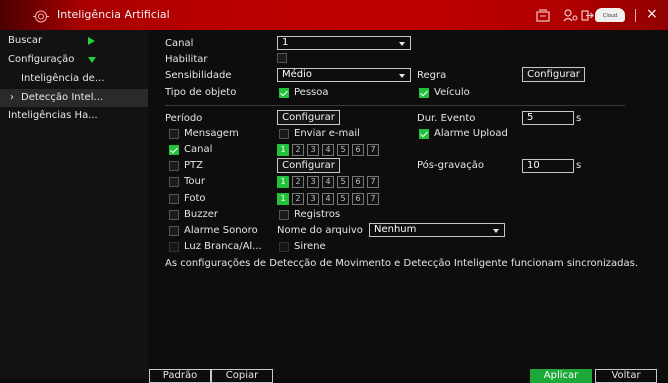 The width and height of the screenshot is (668, 383). Describe the element at coordinates (395, 105) in the screenshot. I see `section-divider` at that location.